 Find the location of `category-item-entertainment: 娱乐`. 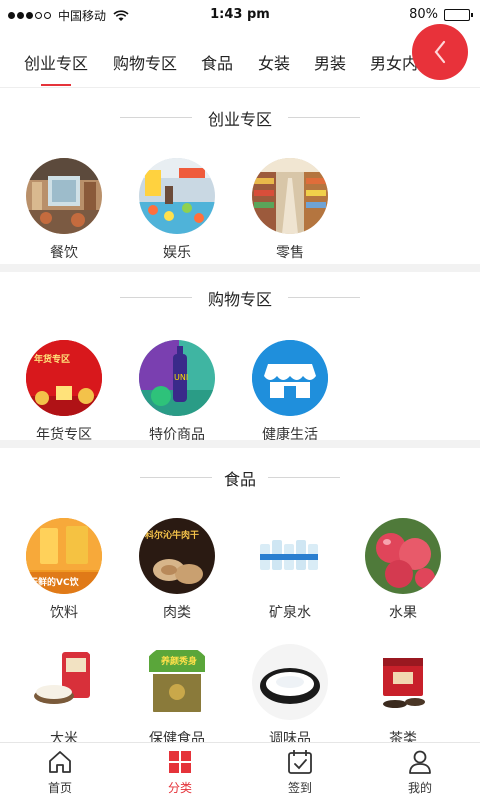

category-item-entertainment: 娱乐 is located at coordinates (177, 210).